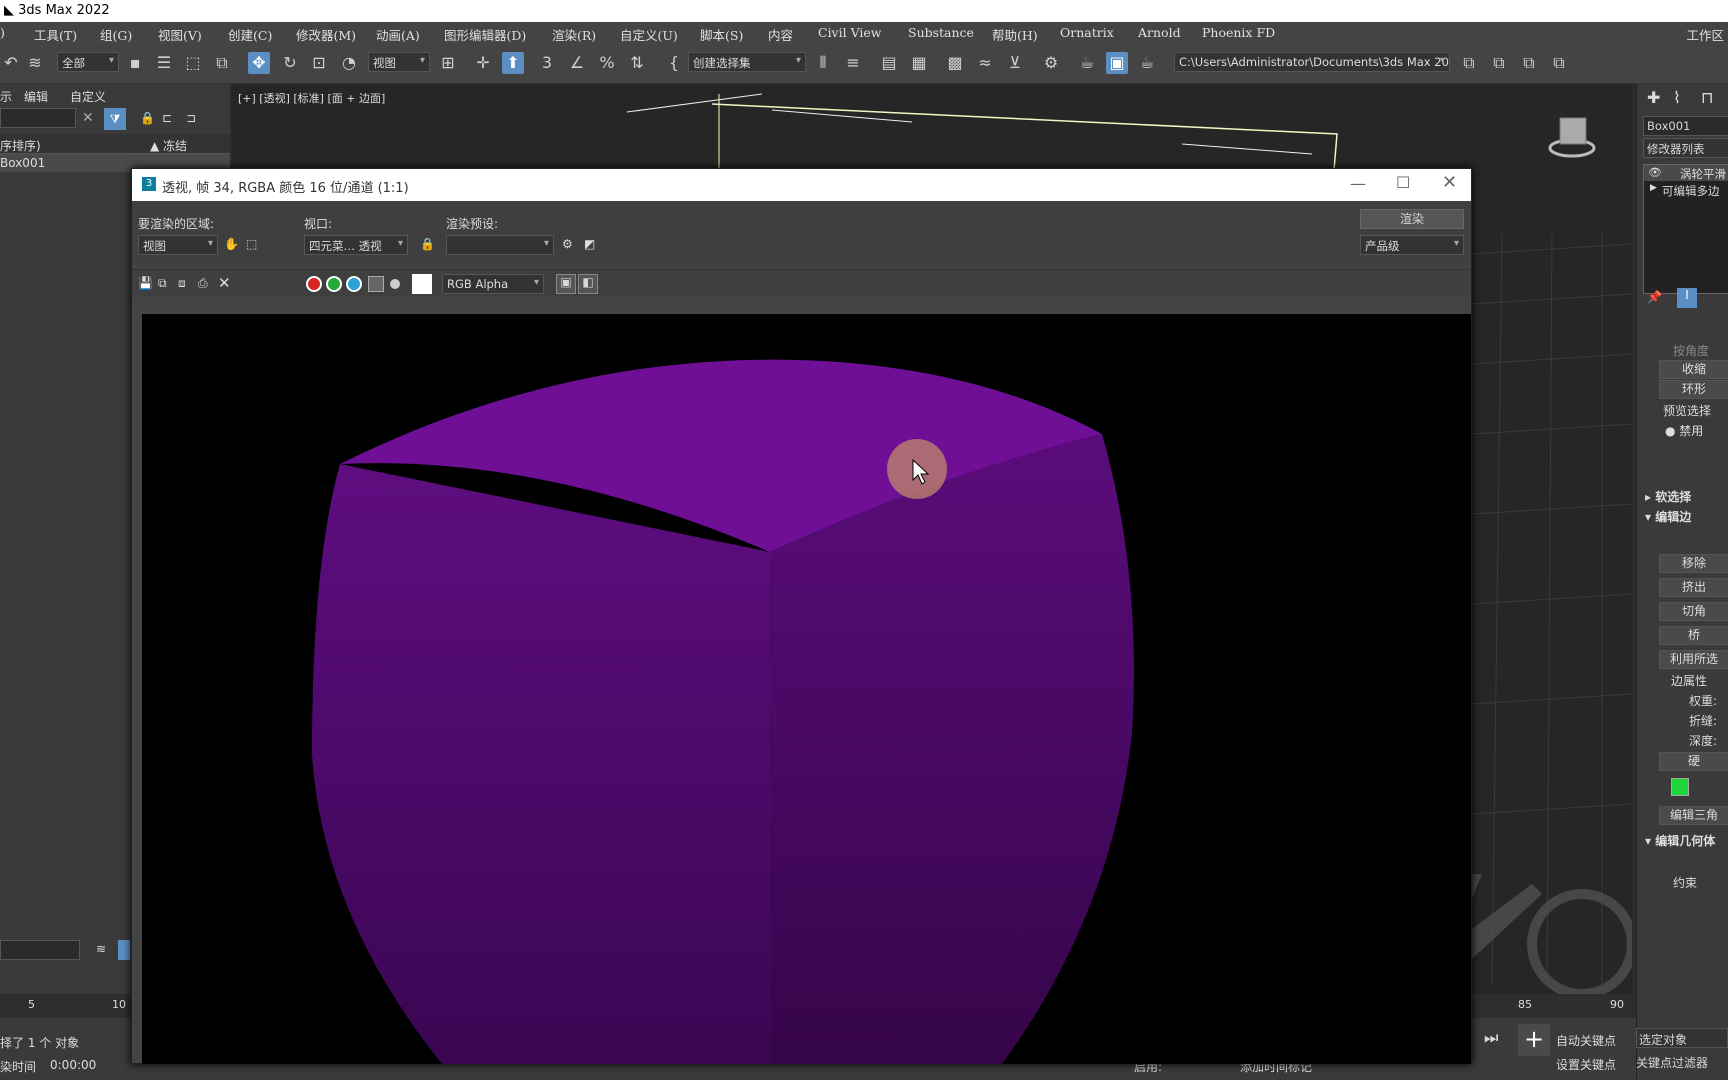 The image size is (1728, 1080). What do you see at coordinates (1693, 761) in the screenshot?
I see `hard-button: 硬` at bounding box center [1693, 761].